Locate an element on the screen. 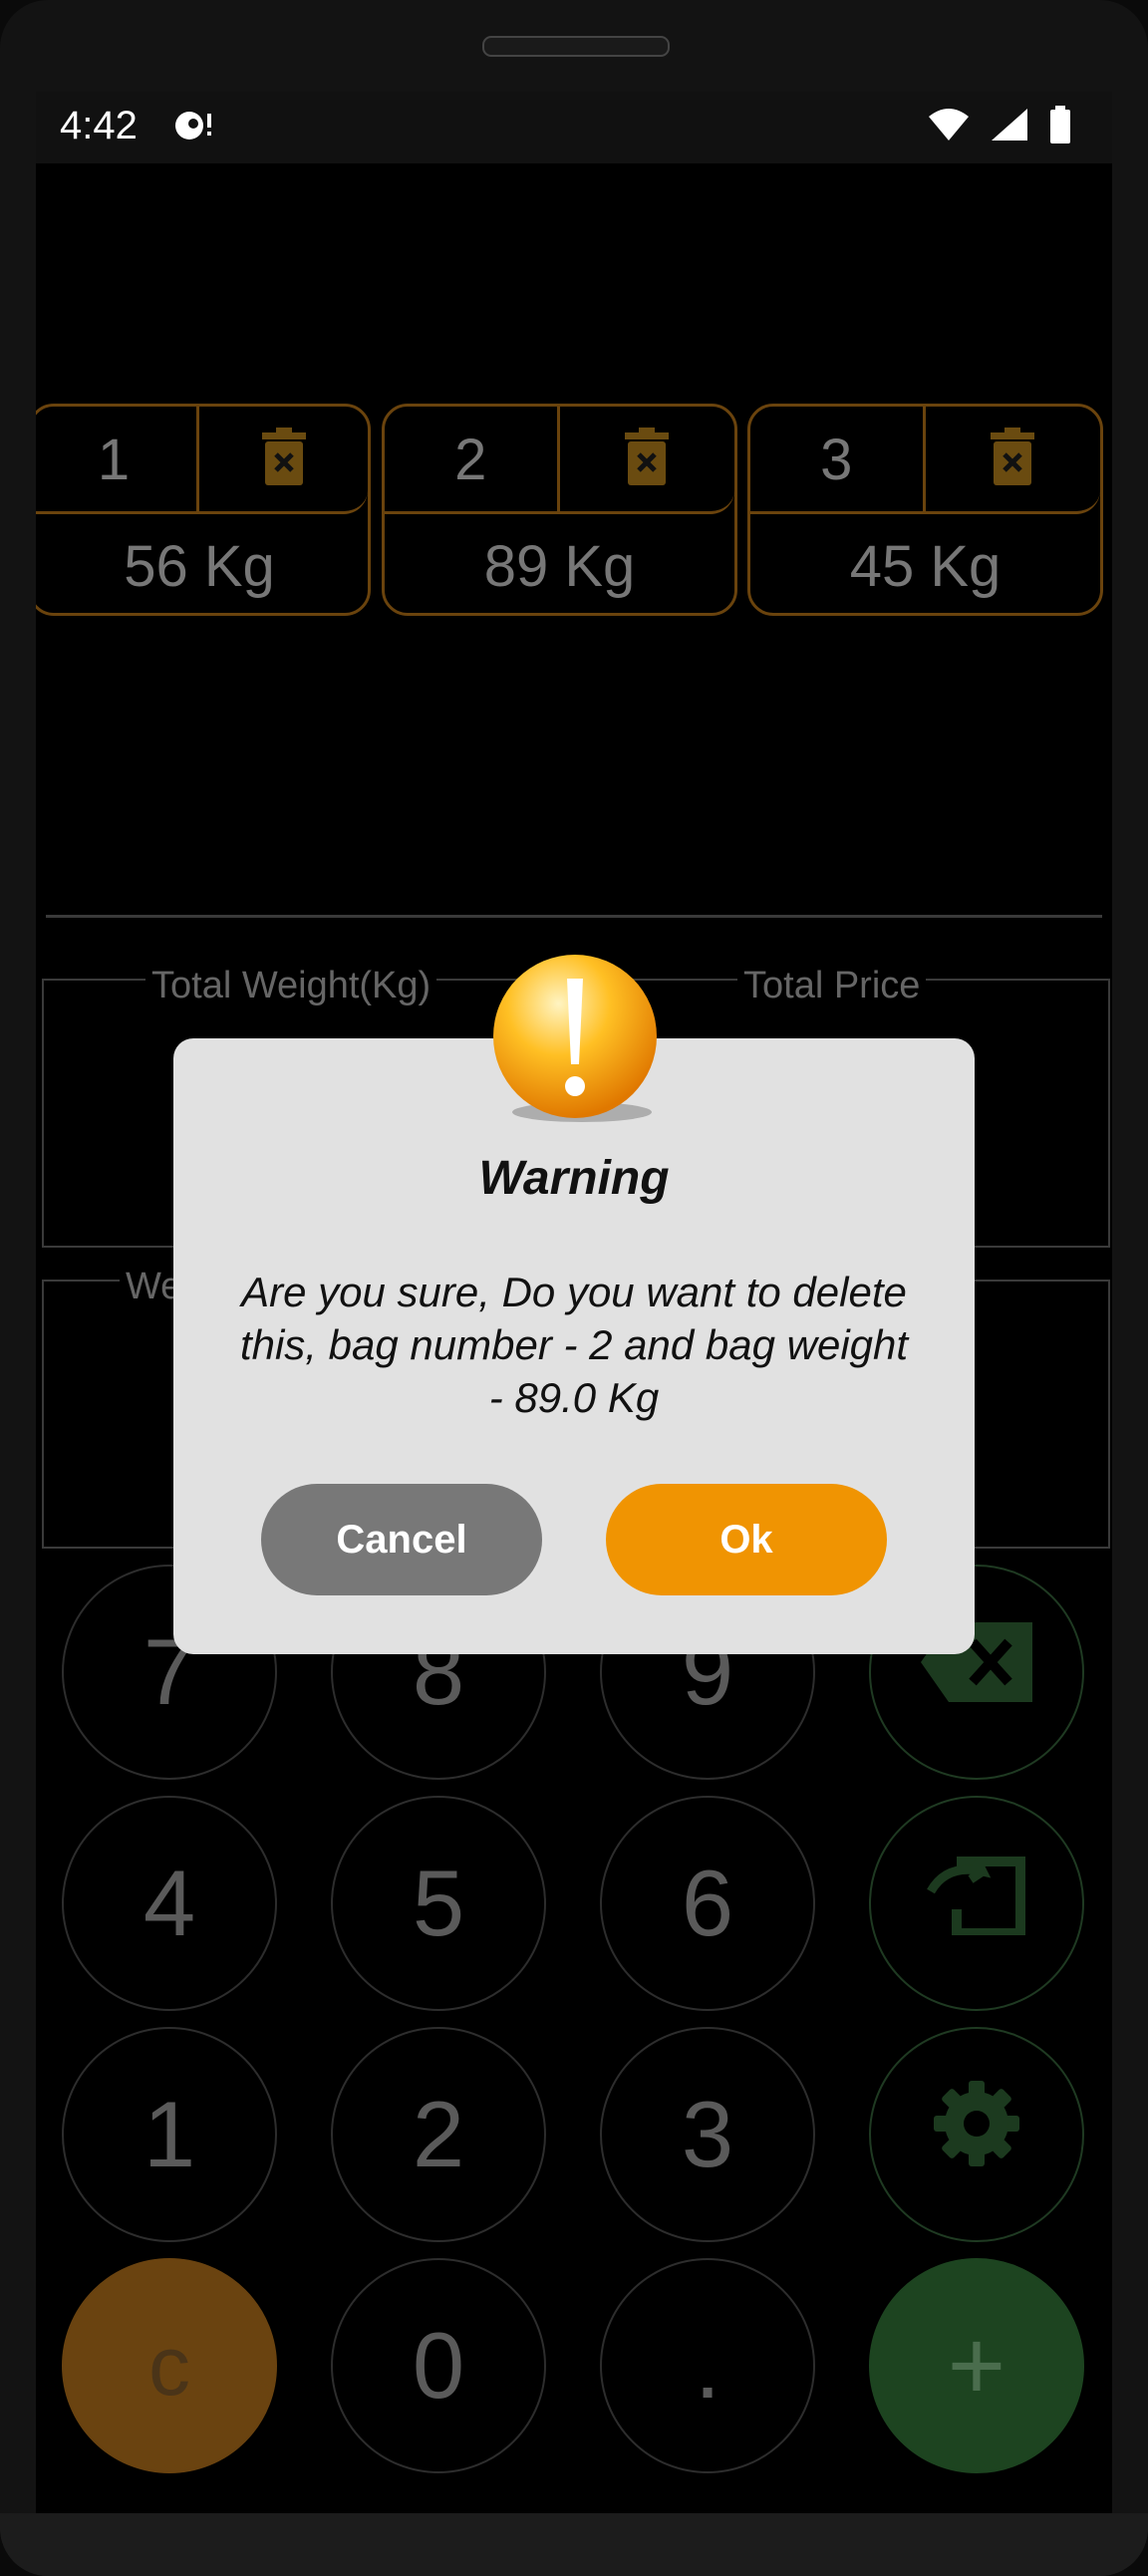 Image resolution: width=1148 pixels, height=2576 pixels. key-2: 2 is located at coordinates (438, 2134).